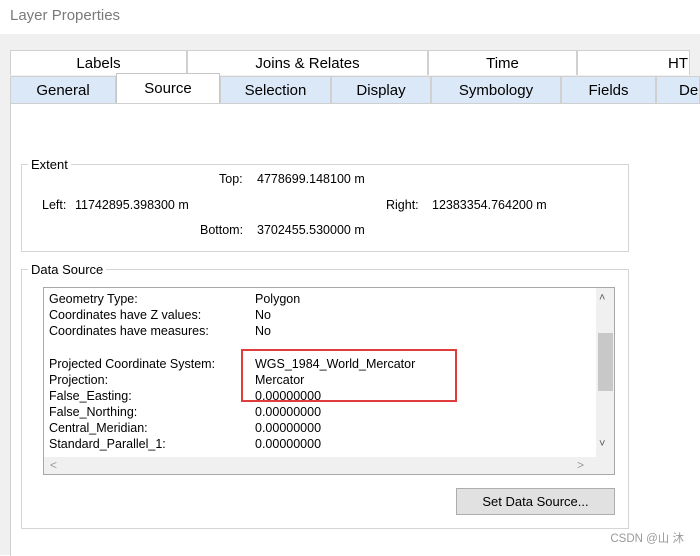 This screenshot has height=556, width=700. Describe the element at coordinates (602, 298) in the screenshot. I see `scroll-up-icon: ˄` at that location.